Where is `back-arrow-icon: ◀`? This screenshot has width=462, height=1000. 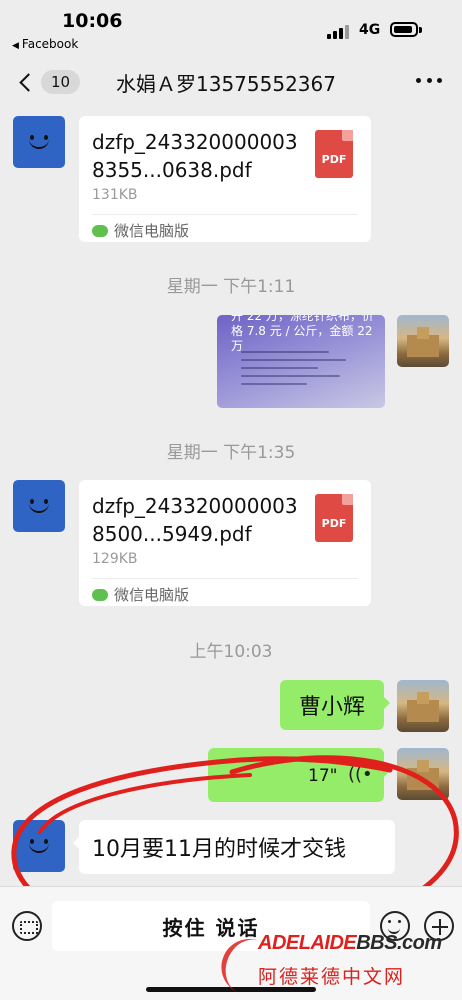
back-arrow-icon: ◀ is located at coordinates (15, 46).